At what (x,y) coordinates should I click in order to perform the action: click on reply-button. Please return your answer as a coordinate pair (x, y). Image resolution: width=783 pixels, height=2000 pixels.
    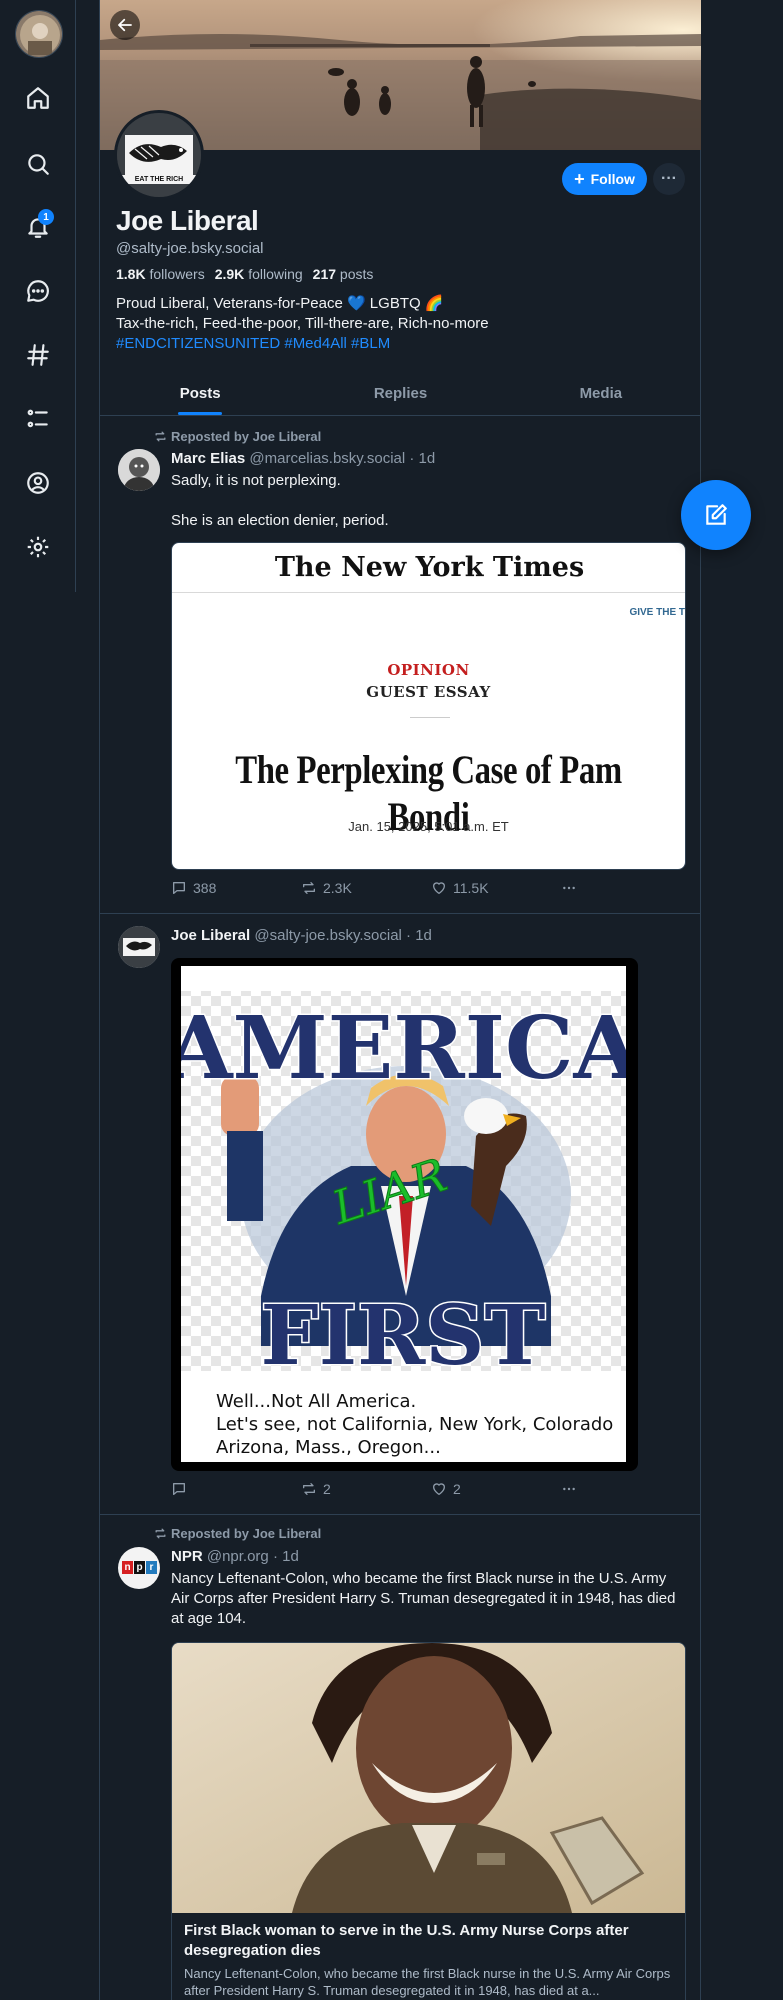
    Looking at the image, I should click on (236, 1489).